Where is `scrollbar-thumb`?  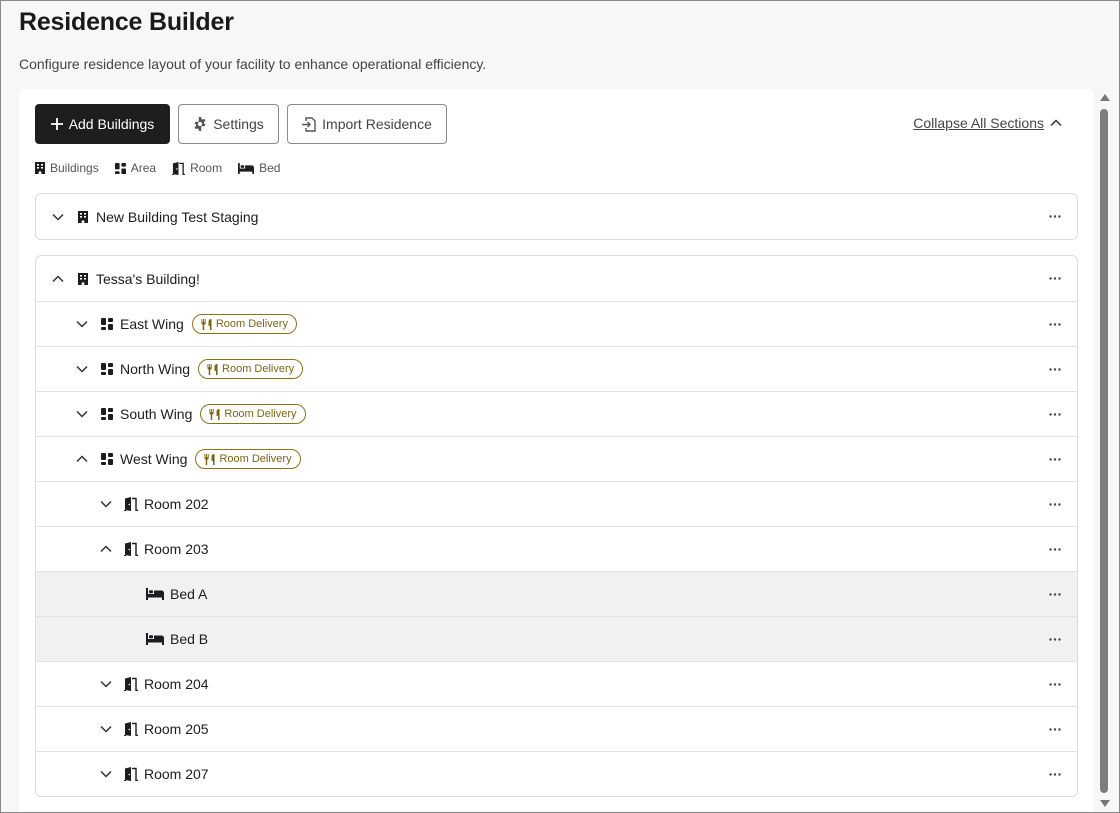 scrollbar-thumb is located at coordinates (1104, 451).